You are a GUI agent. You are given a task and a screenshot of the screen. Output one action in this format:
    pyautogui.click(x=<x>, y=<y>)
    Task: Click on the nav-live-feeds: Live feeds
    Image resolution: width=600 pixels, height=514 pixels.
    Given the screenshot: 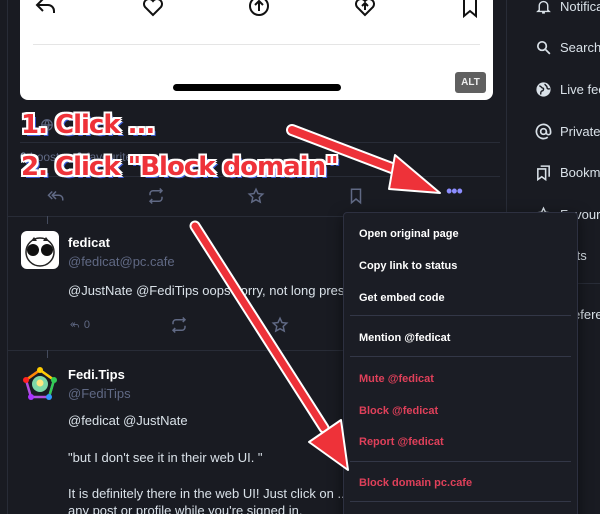 What is the action you would take?
    pyautogui.click(x=567, y=89)
    